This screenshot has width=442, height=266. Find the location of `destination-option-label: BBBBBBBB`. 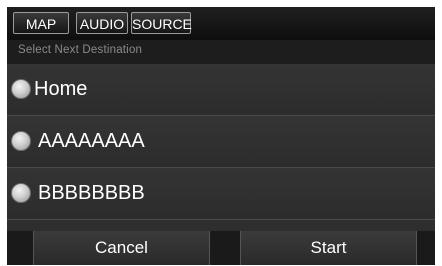

destination-option-label: BBBBBBBB is located at coordinates (91, 193).